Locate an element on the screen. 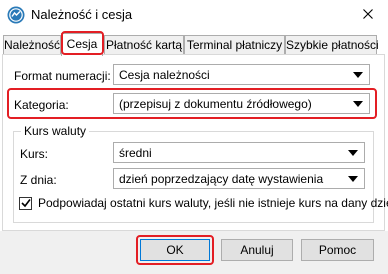  close-button is located at coordinates (367, 15).